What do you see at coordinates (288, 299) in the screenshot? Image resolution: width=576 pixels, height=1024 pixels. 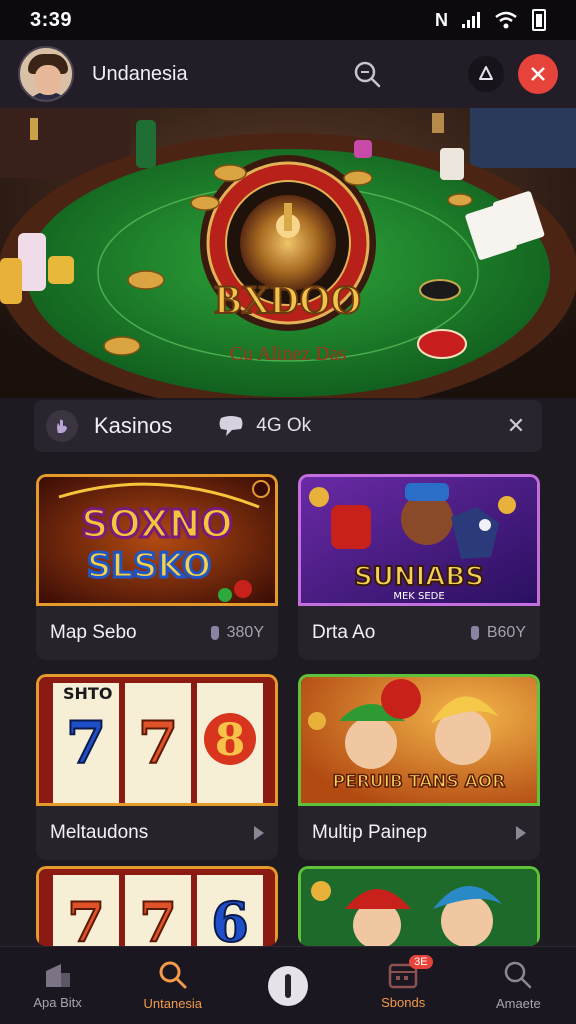 I see `wheel-text: BXDOO` at bounding box center [288, 299].